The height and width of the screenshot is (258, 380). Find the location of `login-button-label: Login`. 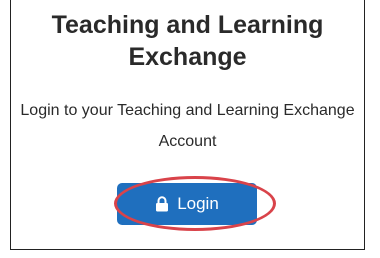

login-button-label: Login is located at coordinates (198, 203).